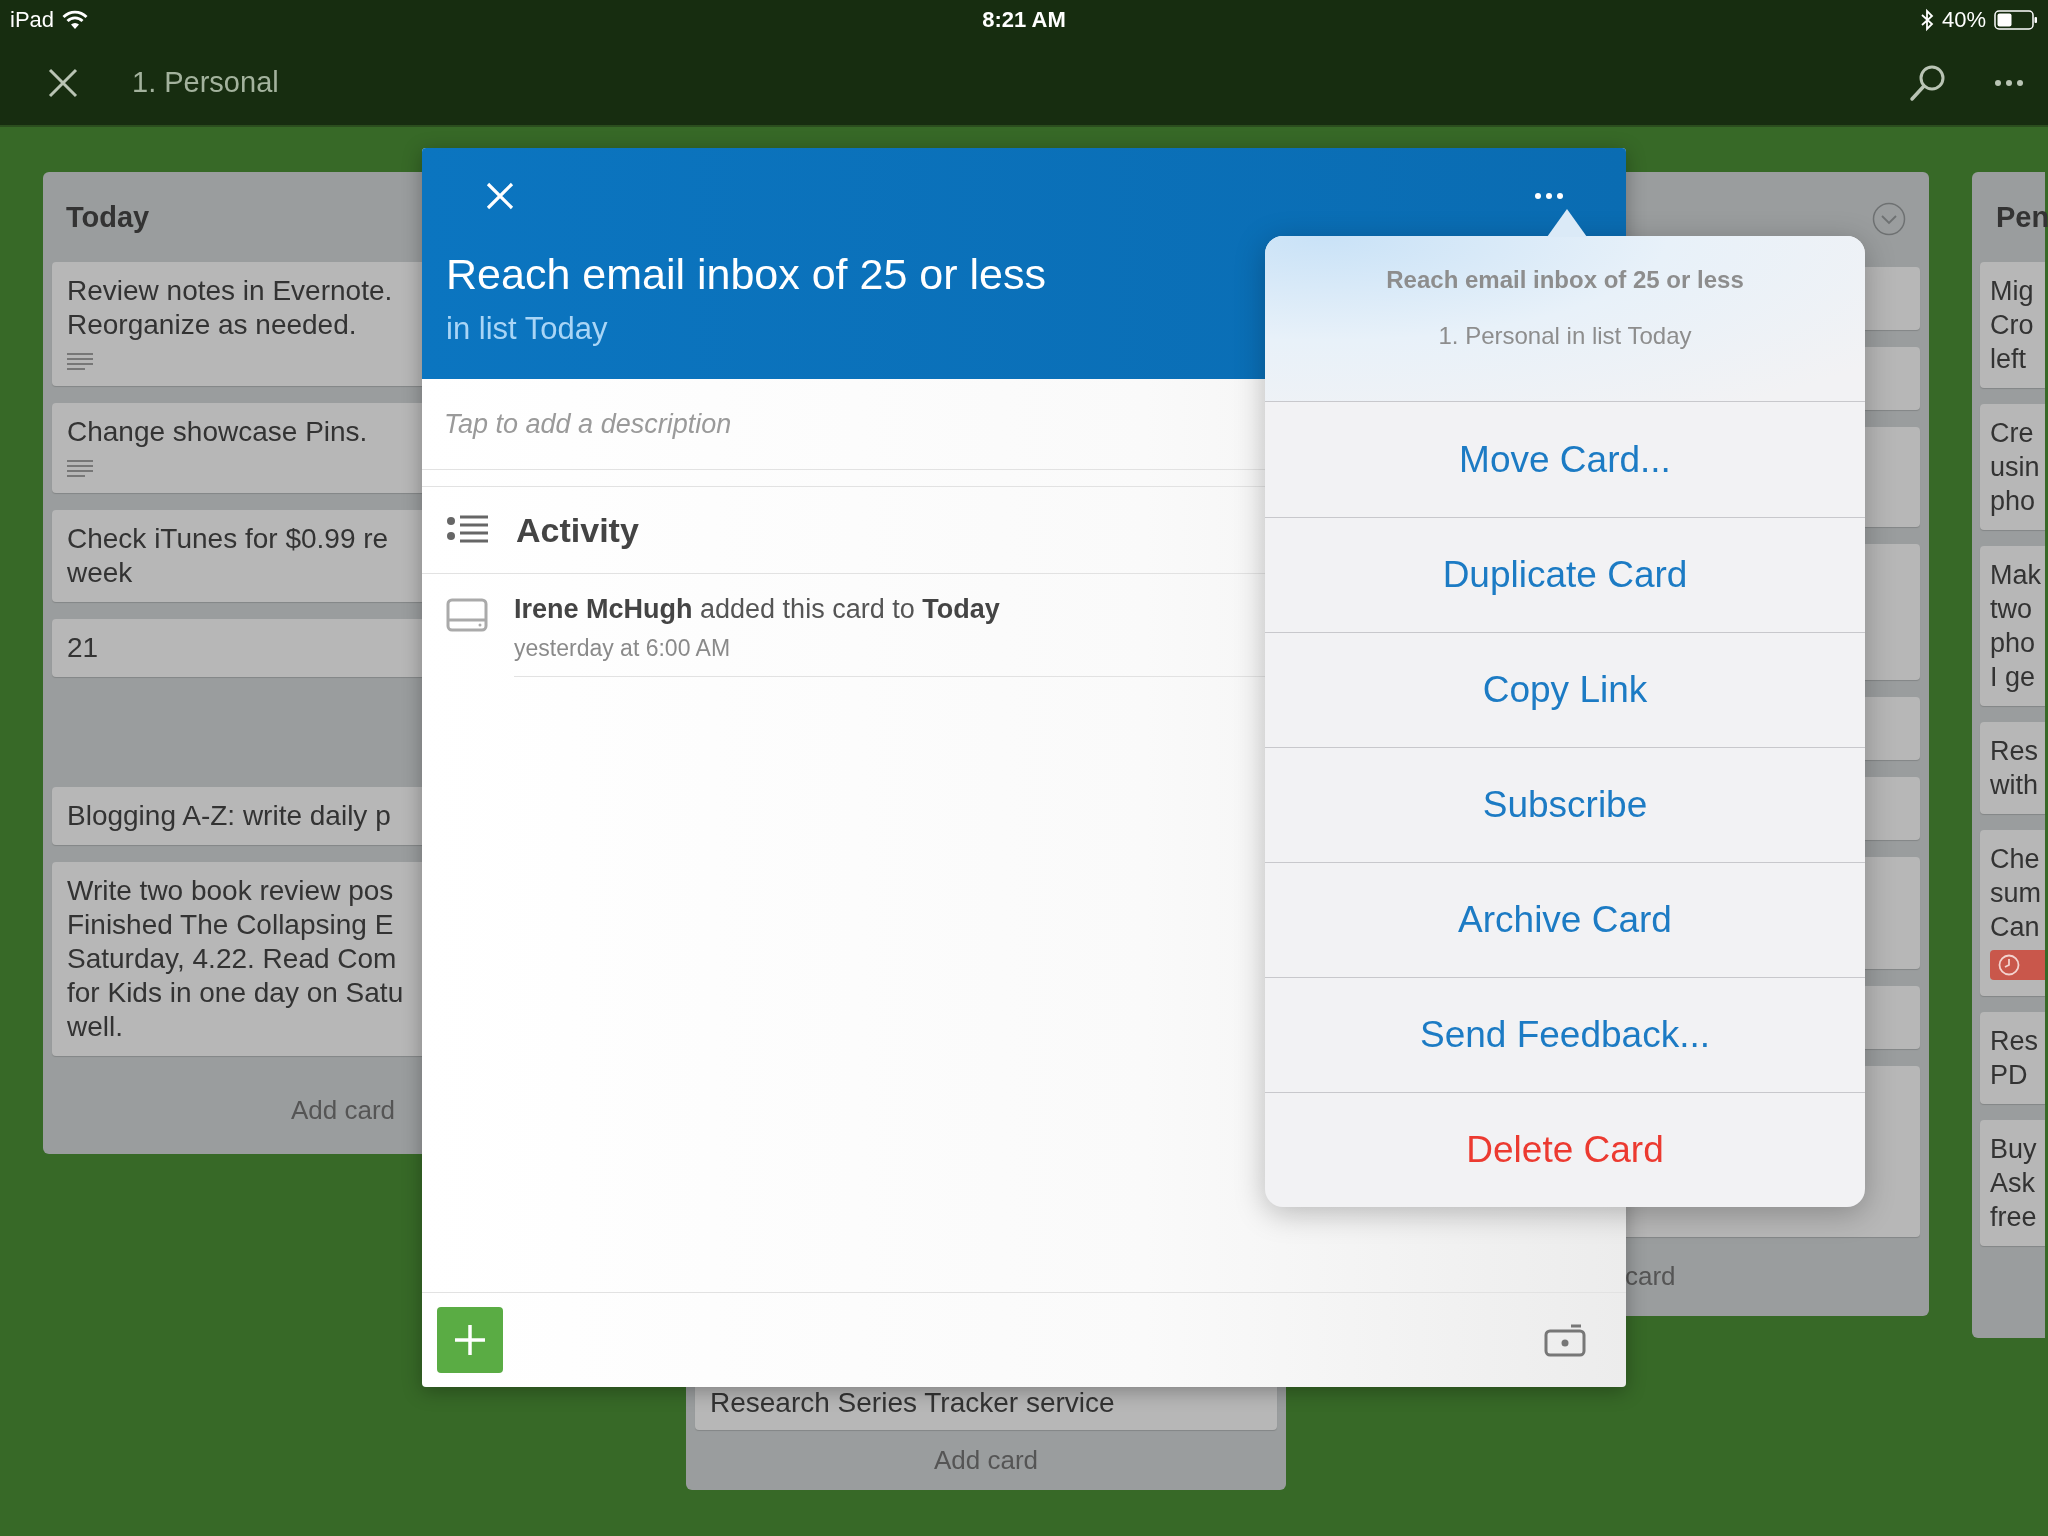  I want to click on bluetooth-icon, so click(1926, 20).